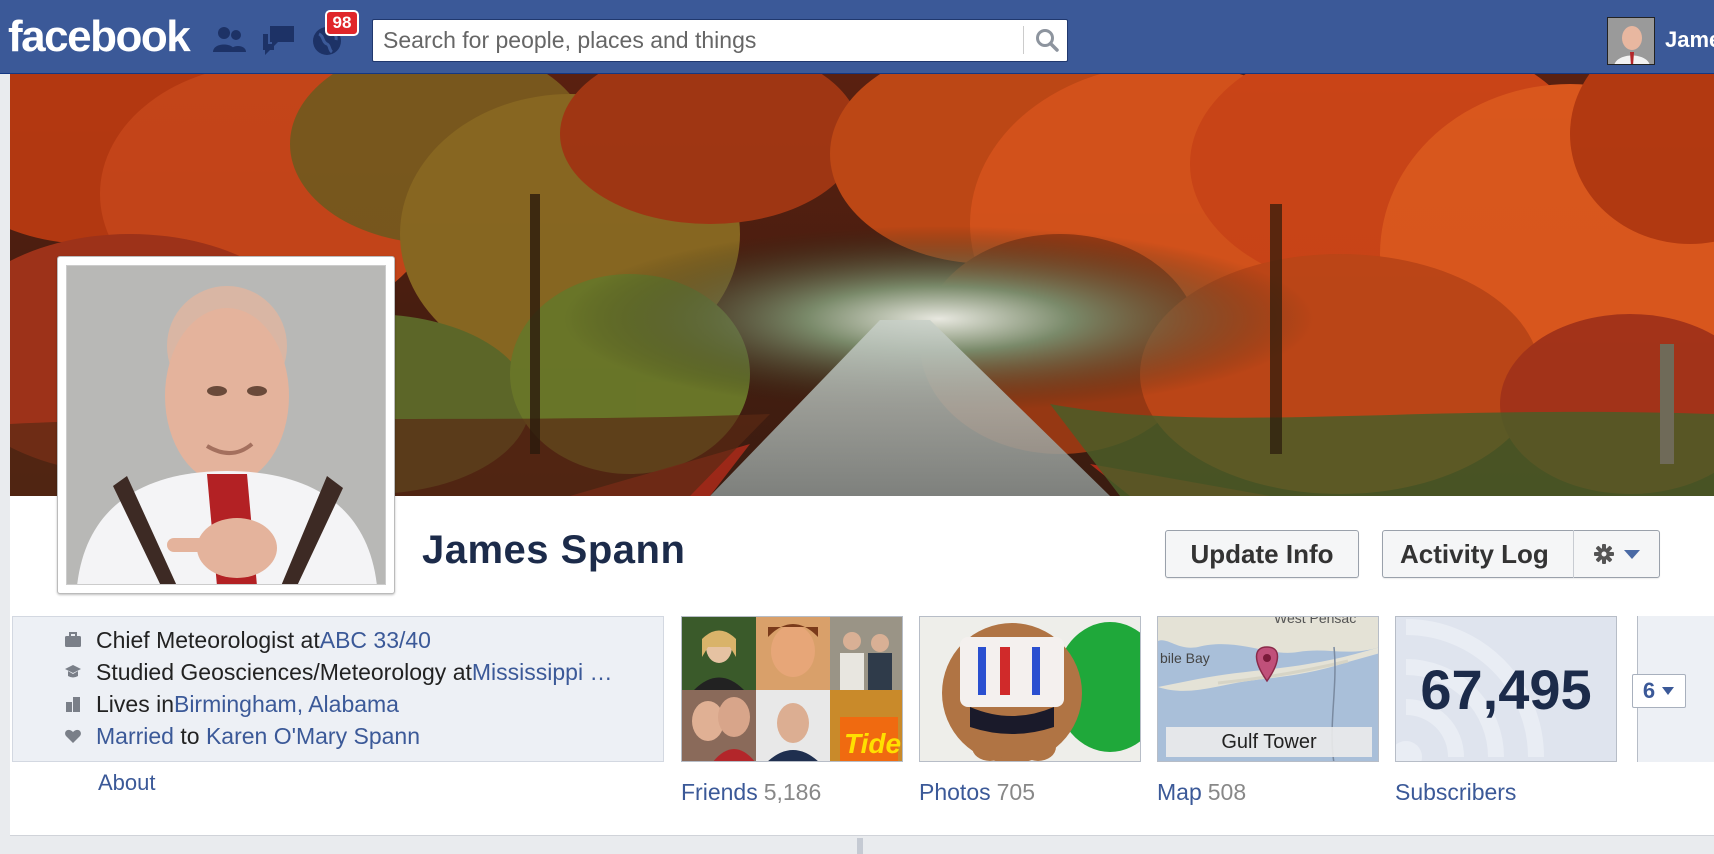 This screenshot has height=854, width=1714. What do you see at coordinates (1631, 41) in the screenshot?
I see `user-avatar` at bounding box center [1631, 41].